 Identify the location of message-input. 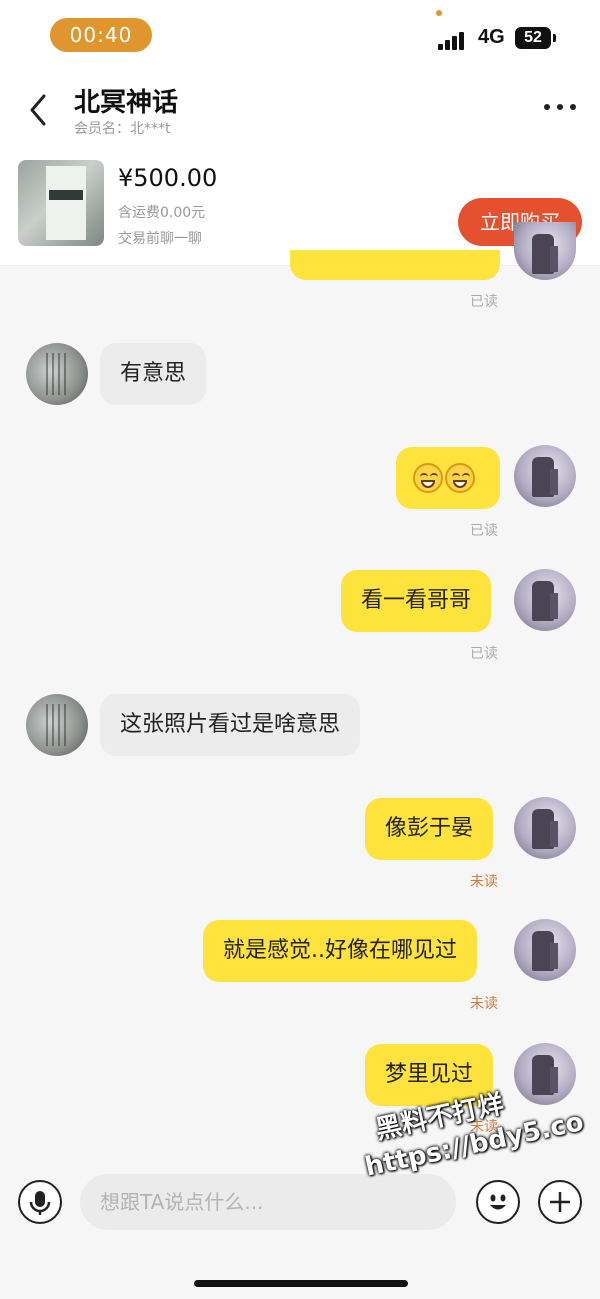
(268, 1202).